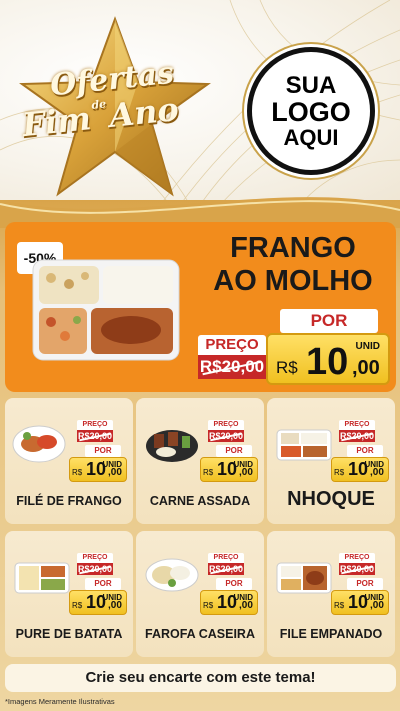 This screenshot has width=400, height=711. Describe the element at coordinates (98, 104) in the screenshot. I see `title-de: de` at that location.